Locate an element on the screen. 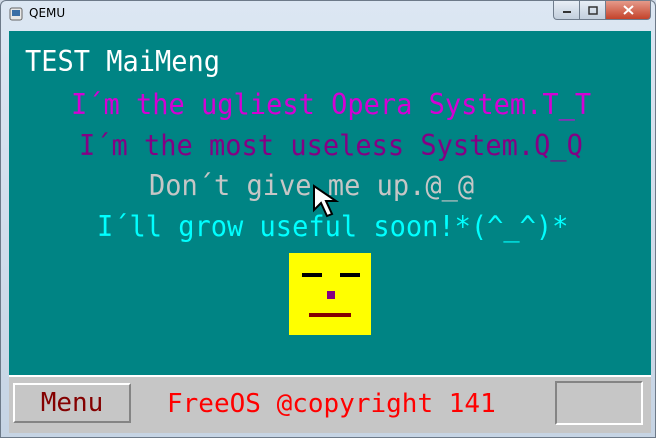 The image size is (656, 438). taskbar-divider is located at coordinates (330, 376).